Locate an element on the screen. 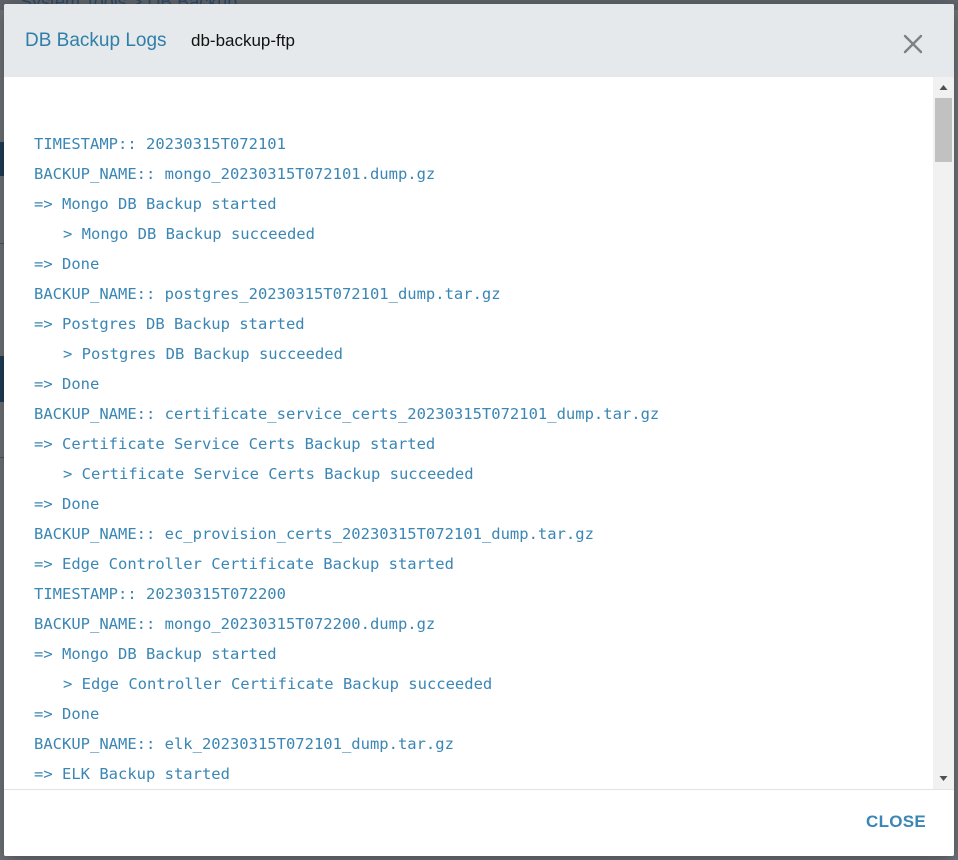  scroll-thumb is located at coordinates (943, 130).